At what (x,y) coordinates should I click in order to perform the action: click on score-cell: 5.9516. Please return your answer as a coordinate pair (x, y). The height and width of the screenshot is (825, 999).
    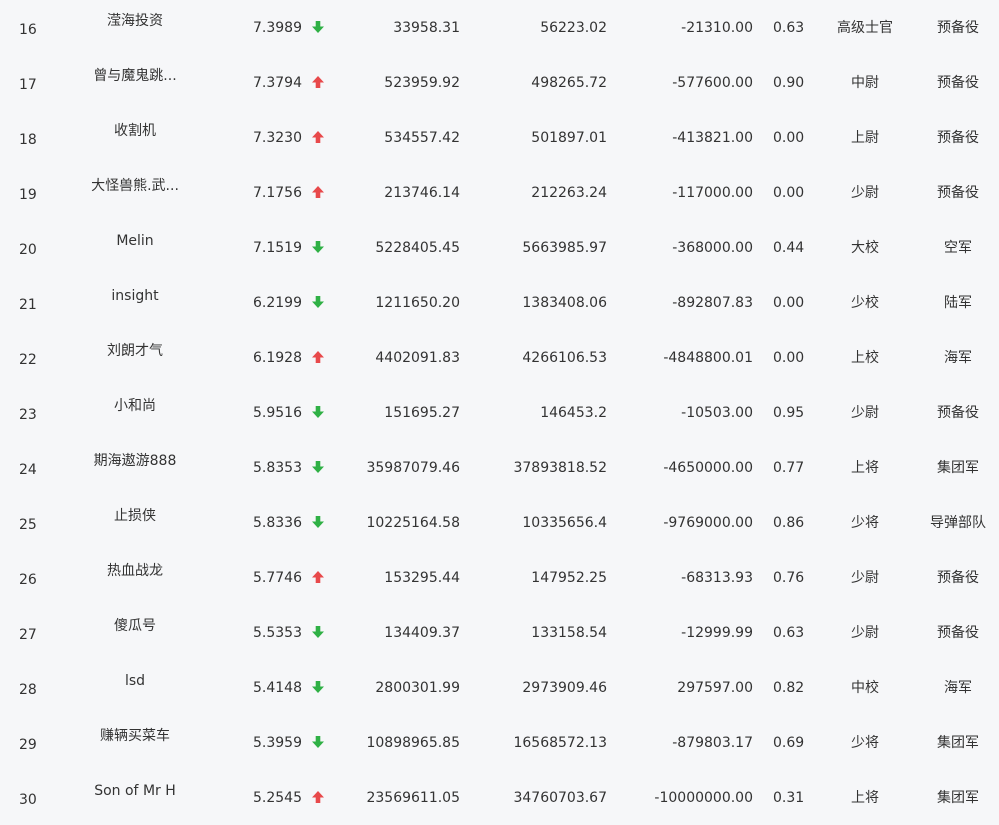
    Looking at the image, I should click on (277, 413).